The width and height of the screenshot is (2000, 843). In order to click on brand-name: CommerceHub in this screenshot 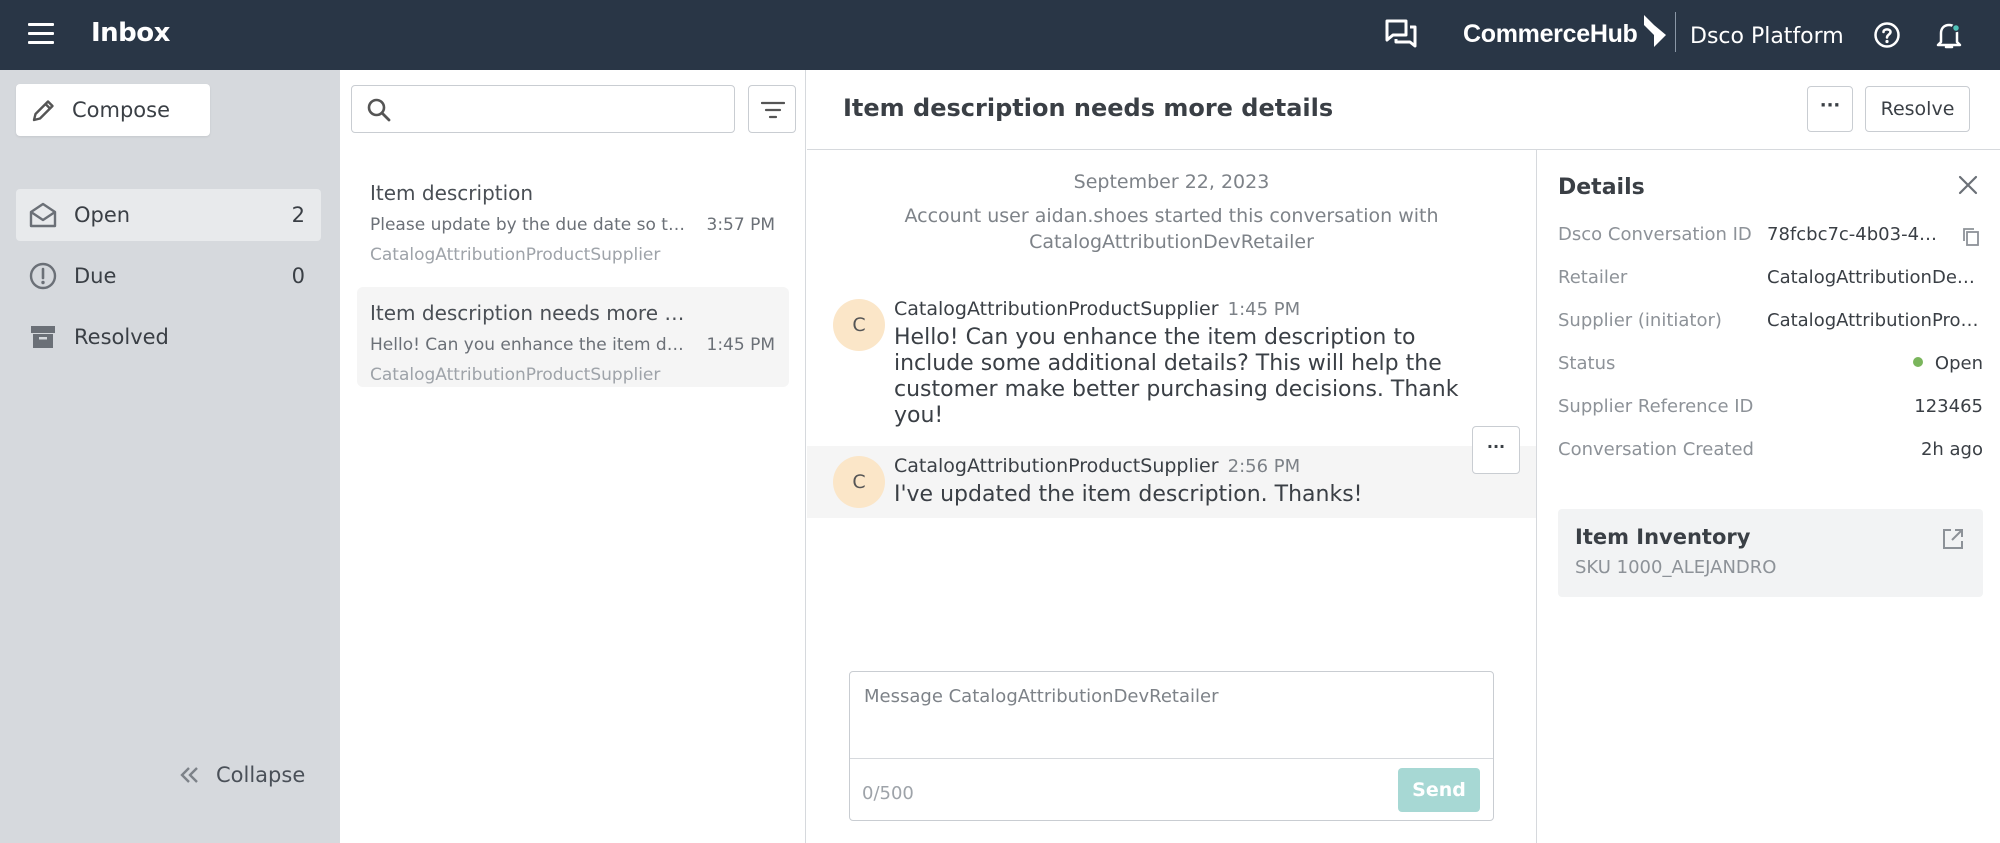, I will do `click(1550, 34)`.